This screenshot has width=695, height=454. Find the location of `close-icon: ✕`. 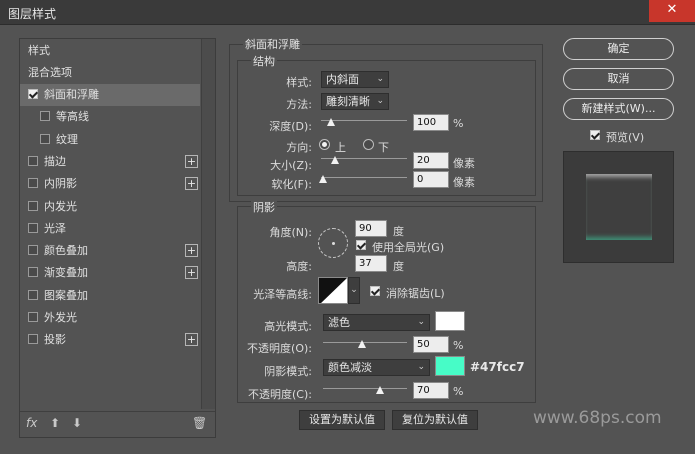

close-icon: ✕ is located at coordinates (672, 9).